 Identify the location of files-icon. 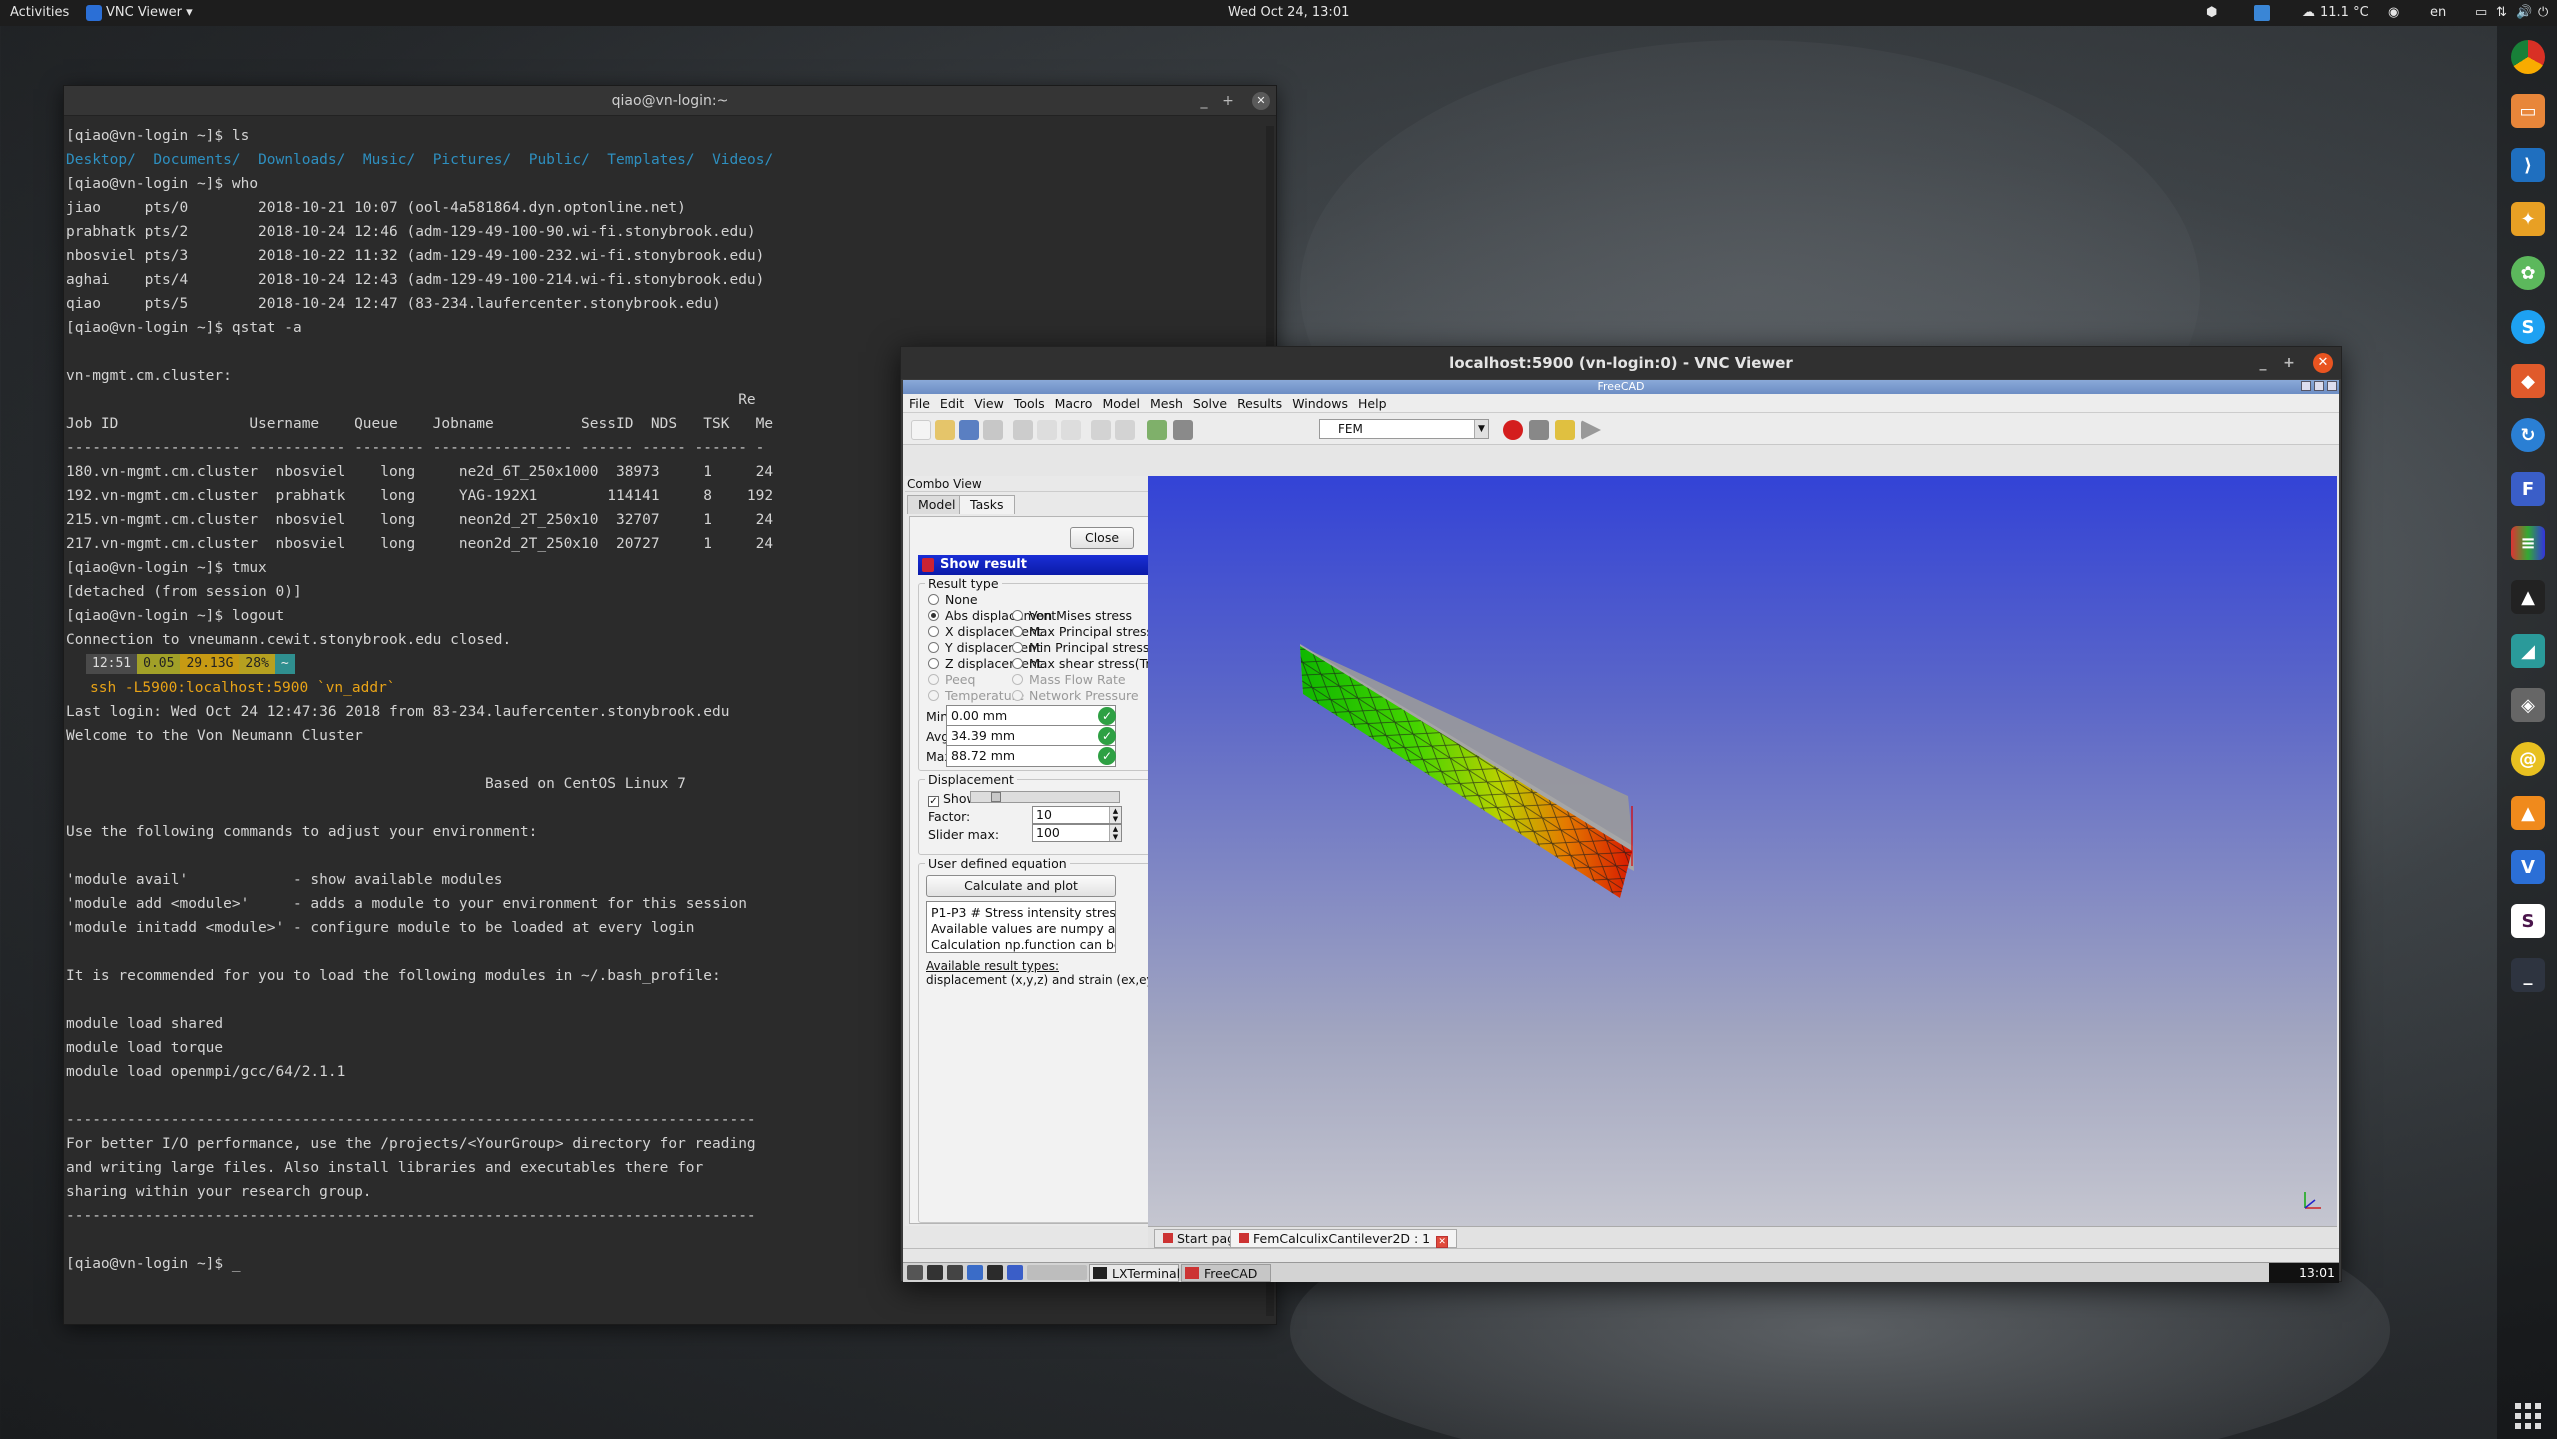
(995, 1272).